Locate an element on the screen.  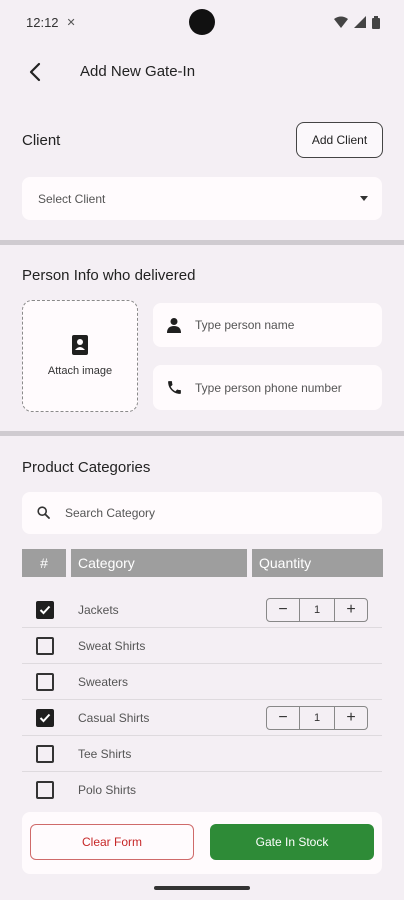
signal-icon is located at coordinates (360, 22).